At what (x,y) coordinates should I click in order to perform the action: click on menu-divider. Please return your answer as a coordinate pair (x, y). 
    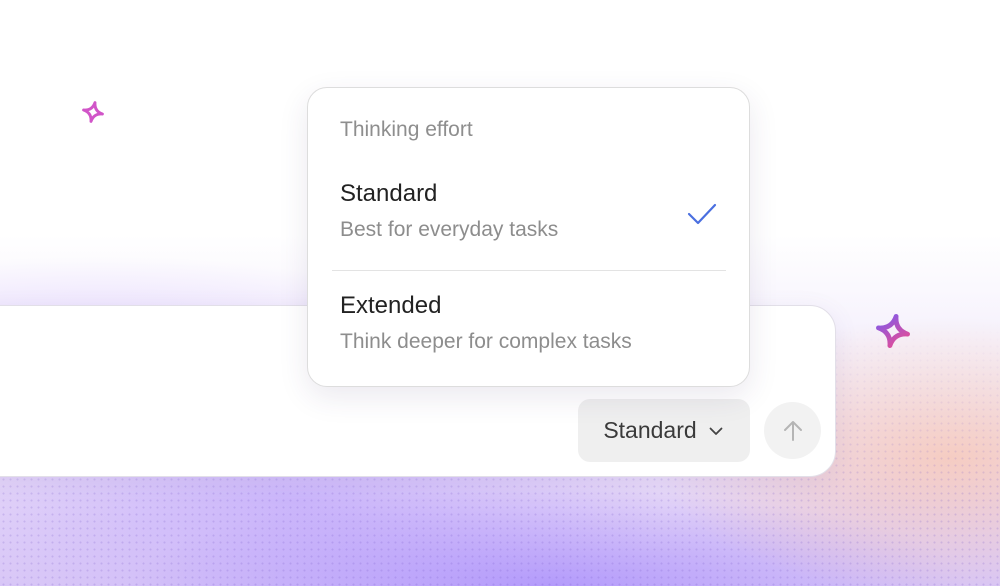
    Looking at the image, I should click on (529, 270).